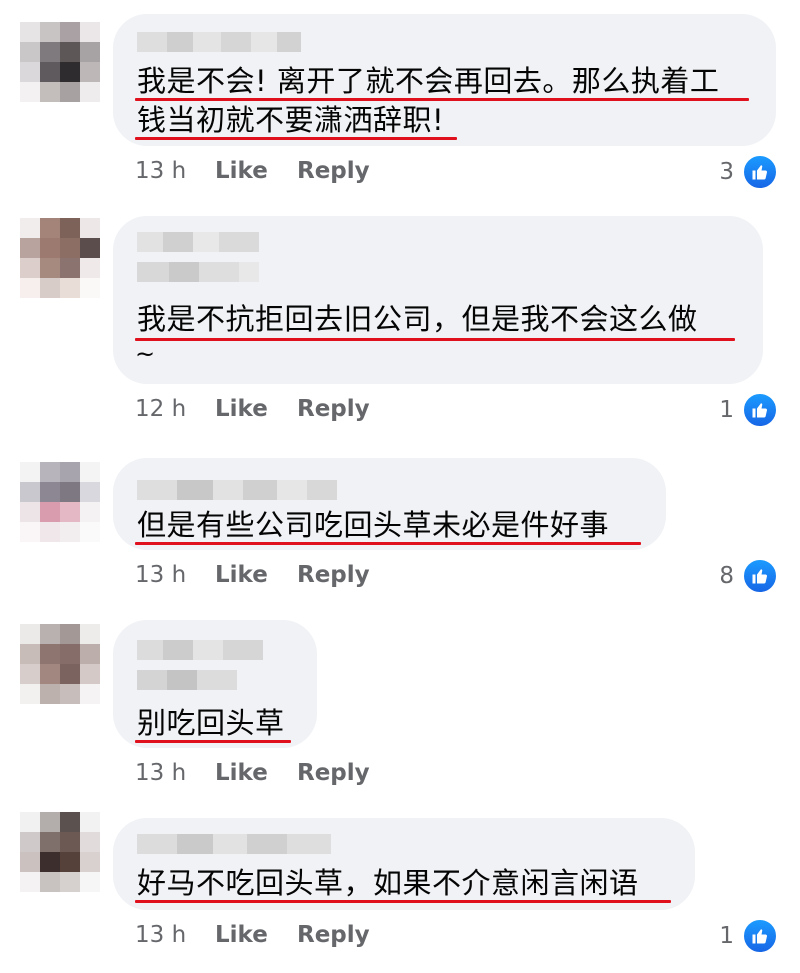  Describe the element at coordinates (175, 409) in the screenshot. I see `timestamp: 12 h` at that location.